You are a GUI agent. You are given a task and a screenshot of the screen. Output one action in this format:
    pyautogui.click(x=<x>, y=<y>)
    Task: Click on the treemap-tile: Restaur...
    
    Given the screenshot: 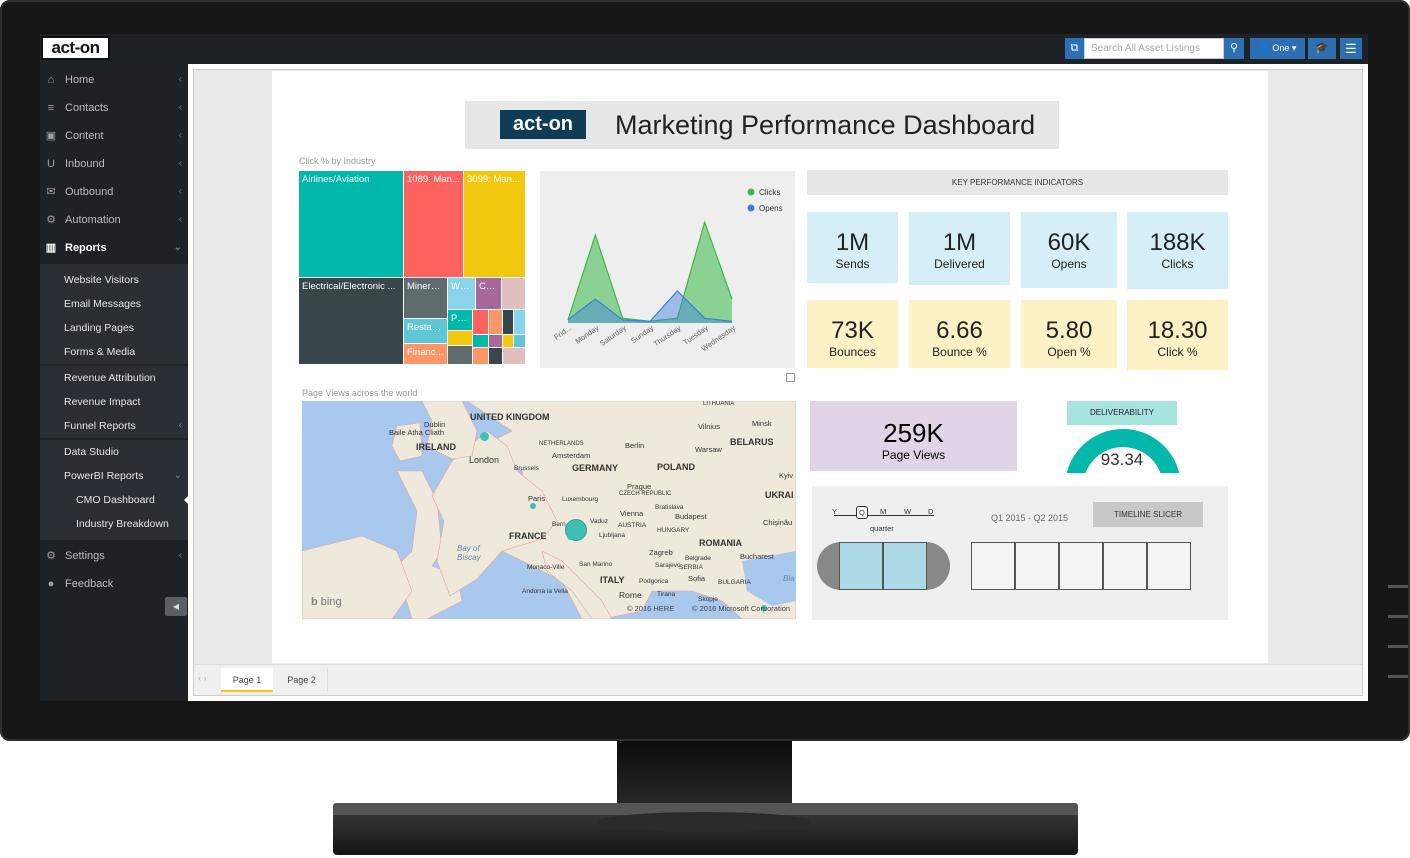 What is the action you would take?
    pyautogui.click(x=425, y=331)
    